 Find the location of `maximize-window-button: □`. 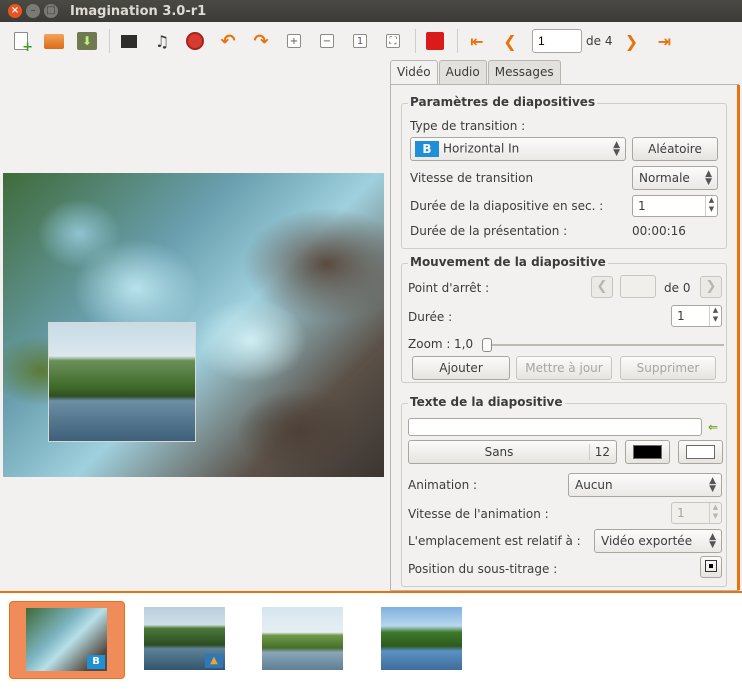

maximize-window-button: □ is located at coordinates (51, 11).